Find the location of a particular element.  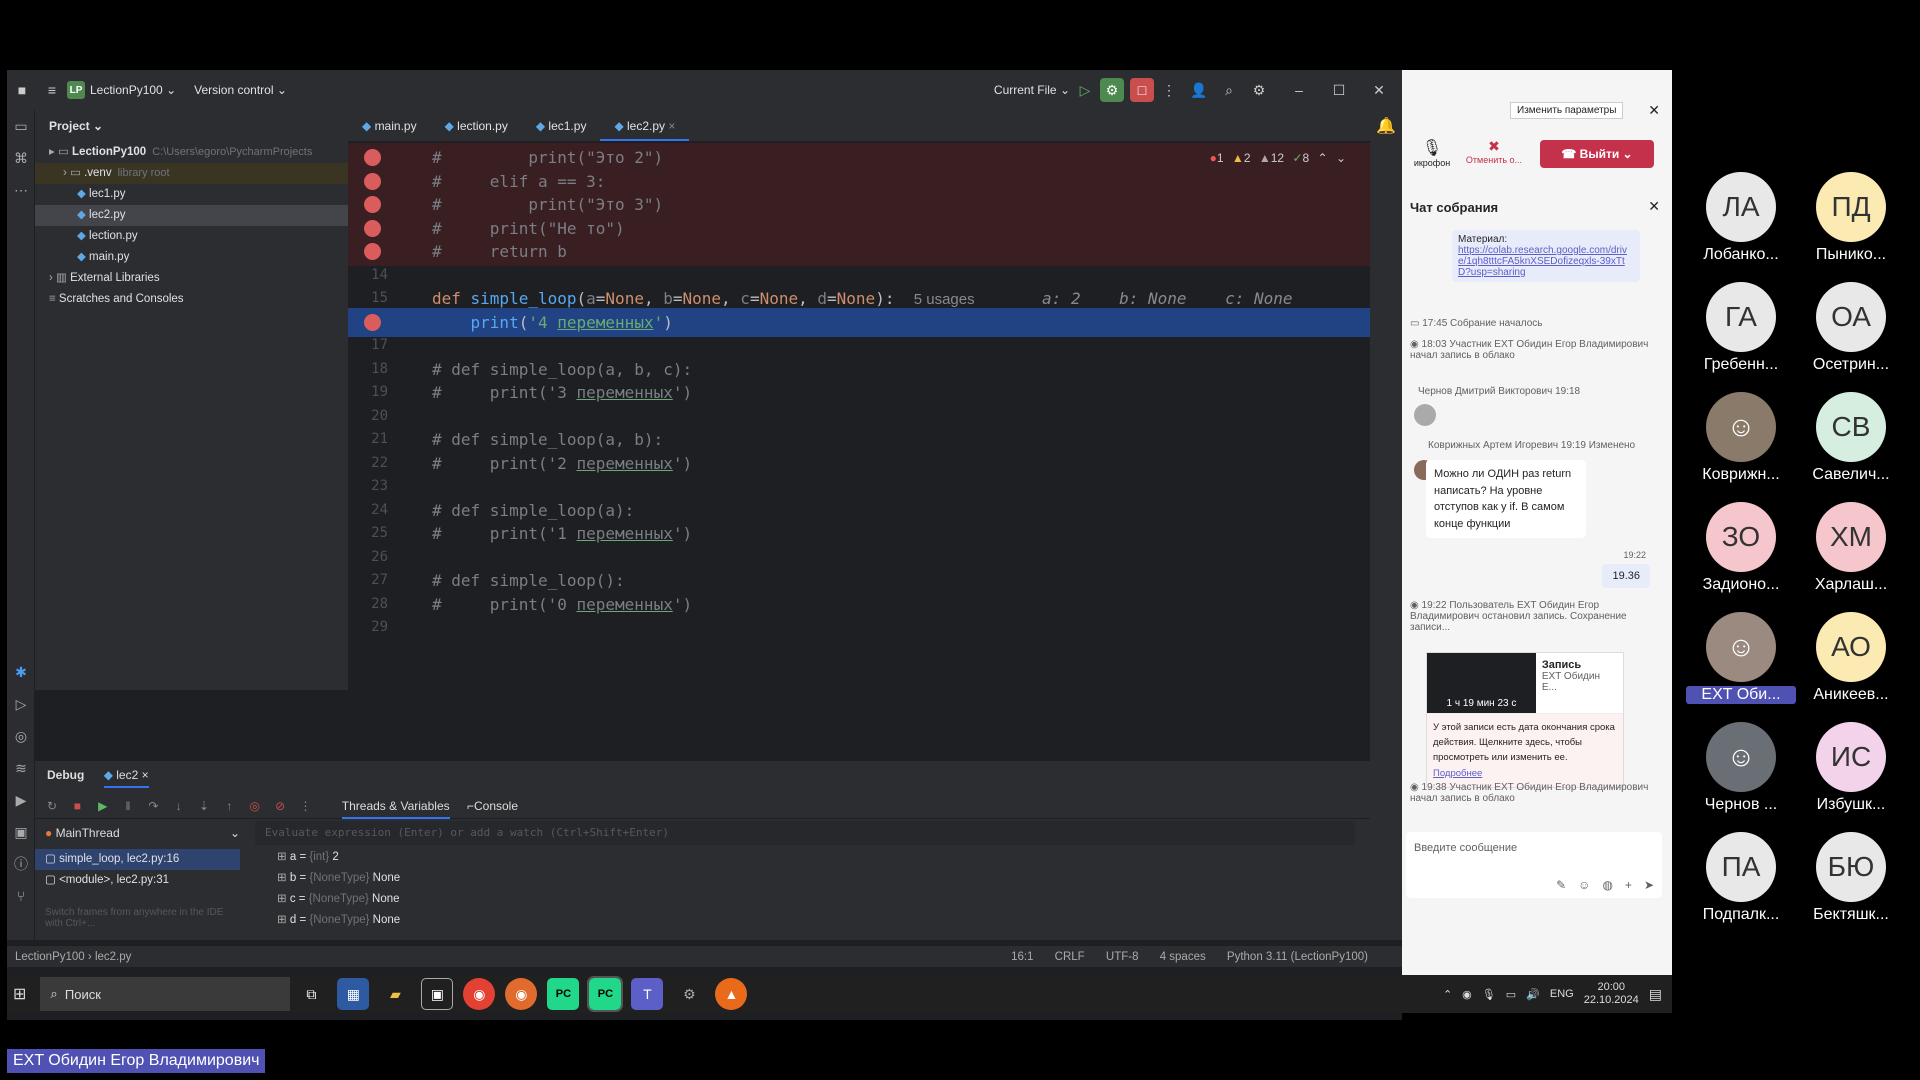

python-packages-icon: ◎ is located at coordinates (21, 736).